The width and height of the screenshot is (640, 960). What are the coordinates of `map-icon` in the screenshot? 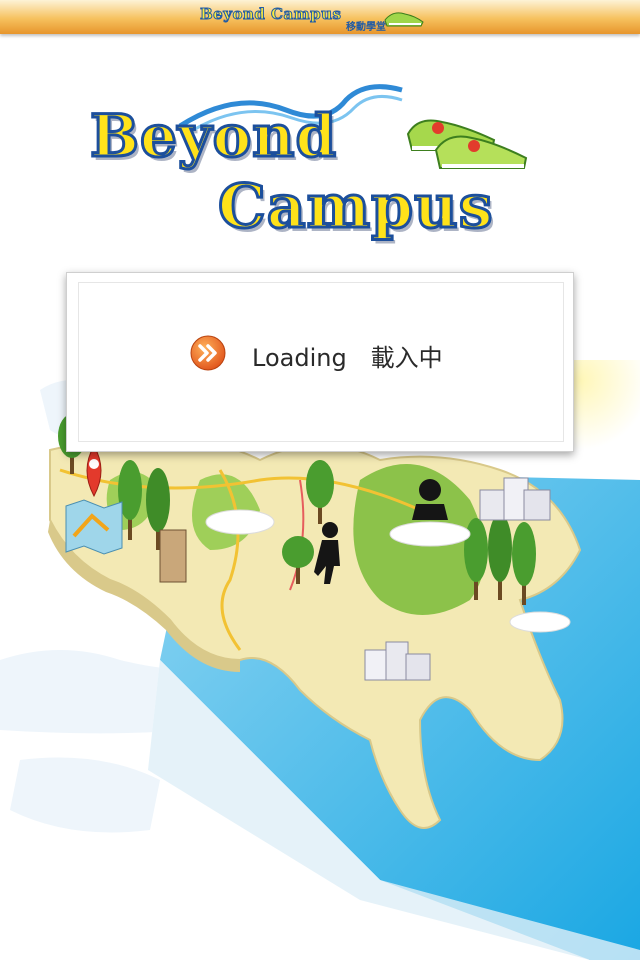 It's located at (94, 527).